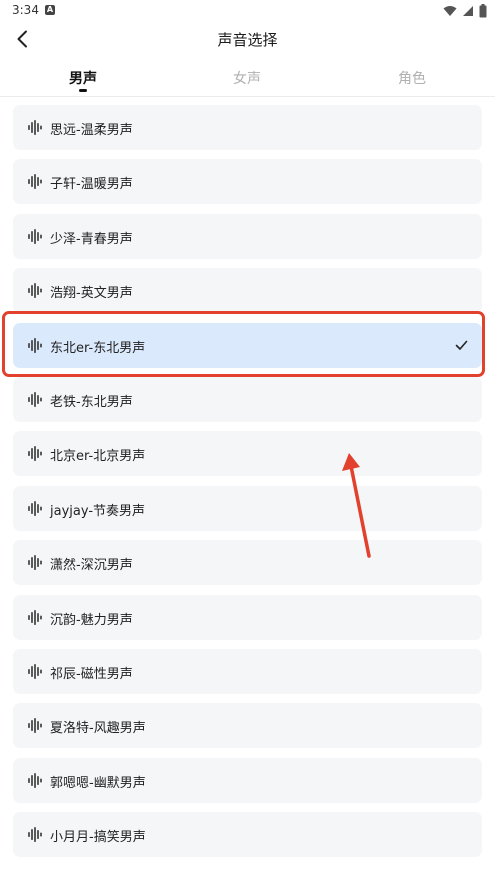 The width and height of the screenshot is (495, 880). I want to click on voice-name: 浩翔-英文男声, so click(91, 294).